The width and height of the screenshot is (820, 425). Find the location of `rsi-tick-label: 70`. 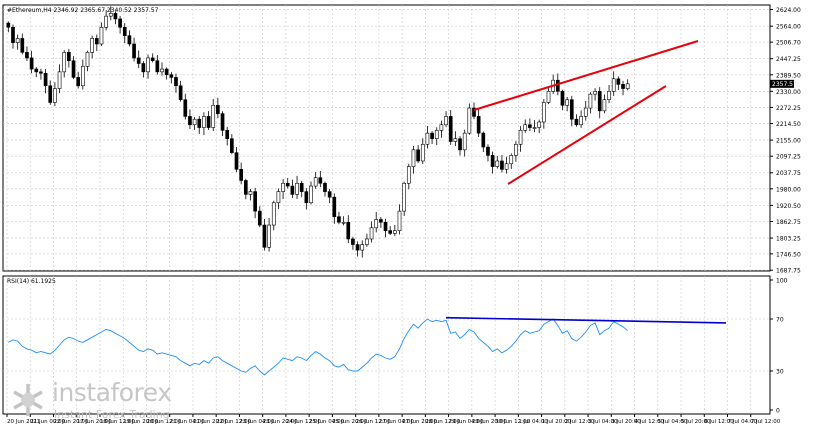

rsi-tick-label: 70 is located at coordinates (780, 320).